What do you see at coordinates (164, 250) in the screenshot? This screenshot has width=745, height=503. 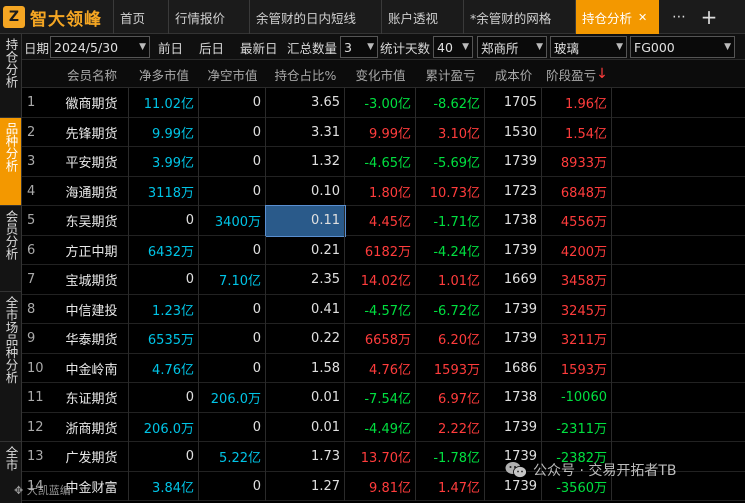 I see `cell-long: 6432万` at bounding box center [164, 250].